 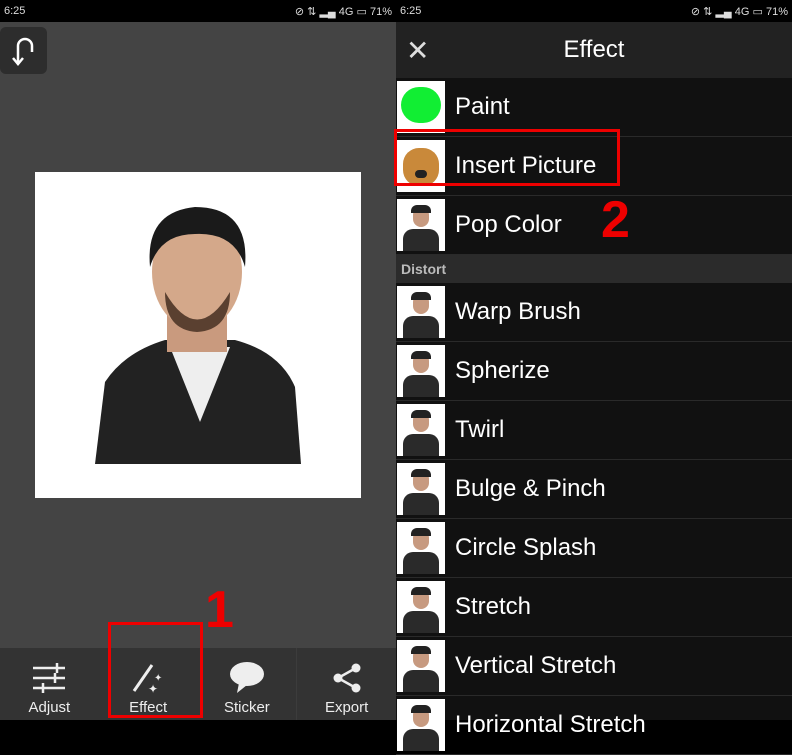 I want to click on effect-item-twirl: Twirl, so click(x=594, y=430).